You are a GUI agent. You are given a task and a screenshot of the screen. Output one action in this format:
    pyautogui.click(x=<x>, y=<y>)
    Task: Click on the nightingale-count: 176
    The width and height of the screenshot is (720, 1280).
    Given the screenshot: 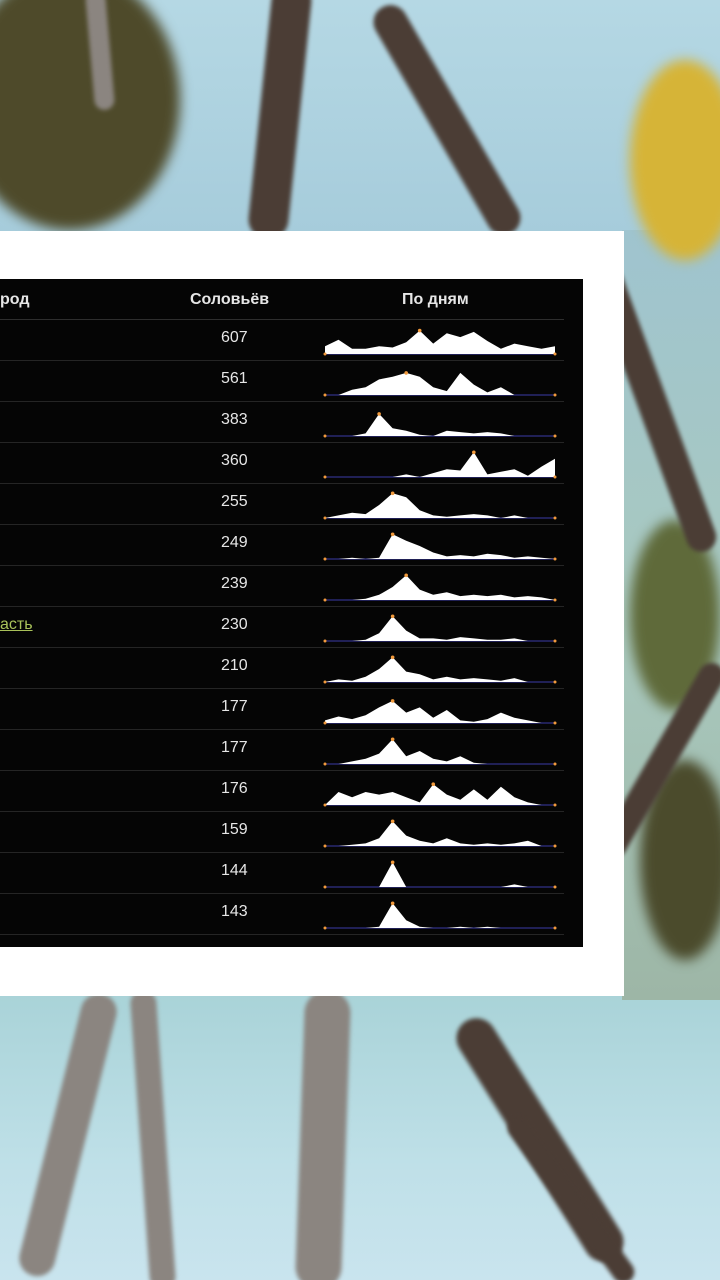 What is the action you would take?
    pyautogui.click(x=234, y=788)
    